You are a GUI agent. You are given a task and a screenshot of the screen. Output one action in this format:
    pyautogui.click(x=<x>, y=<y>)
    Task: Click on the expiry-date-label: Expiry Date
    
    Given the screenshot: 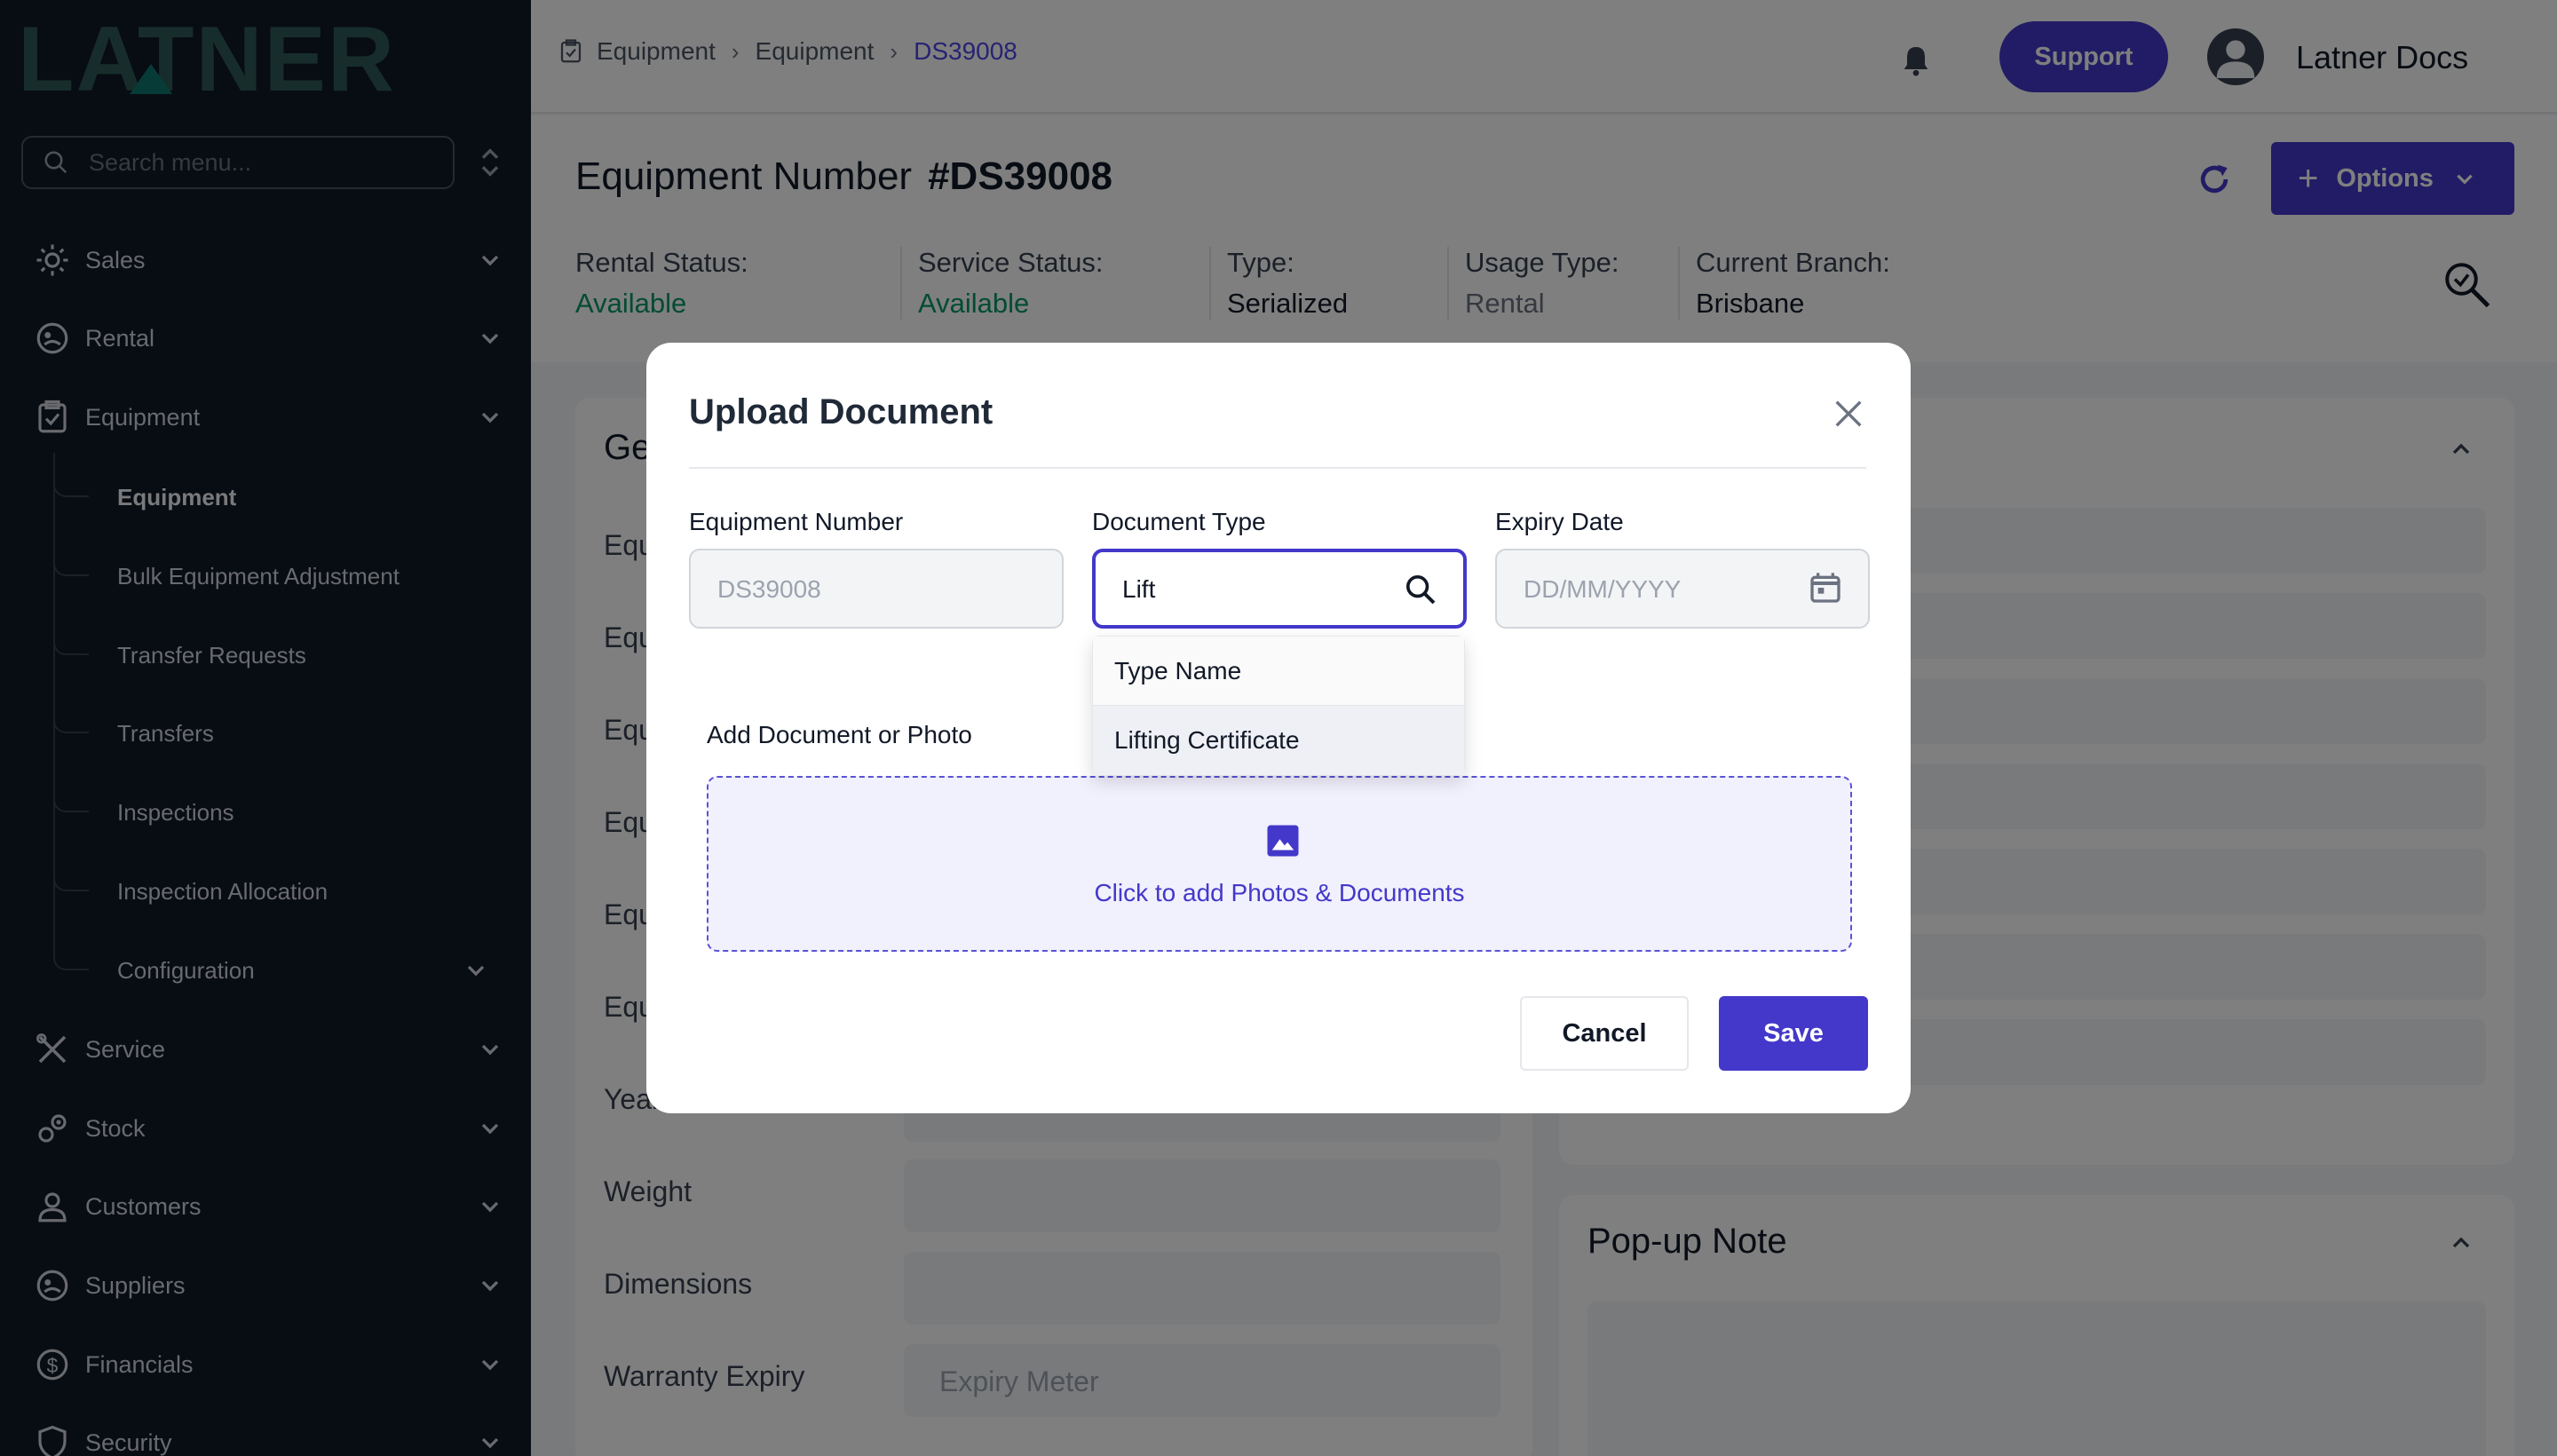 What is the action you would take?
    pyautogui.click(x=1559, y=521)
    